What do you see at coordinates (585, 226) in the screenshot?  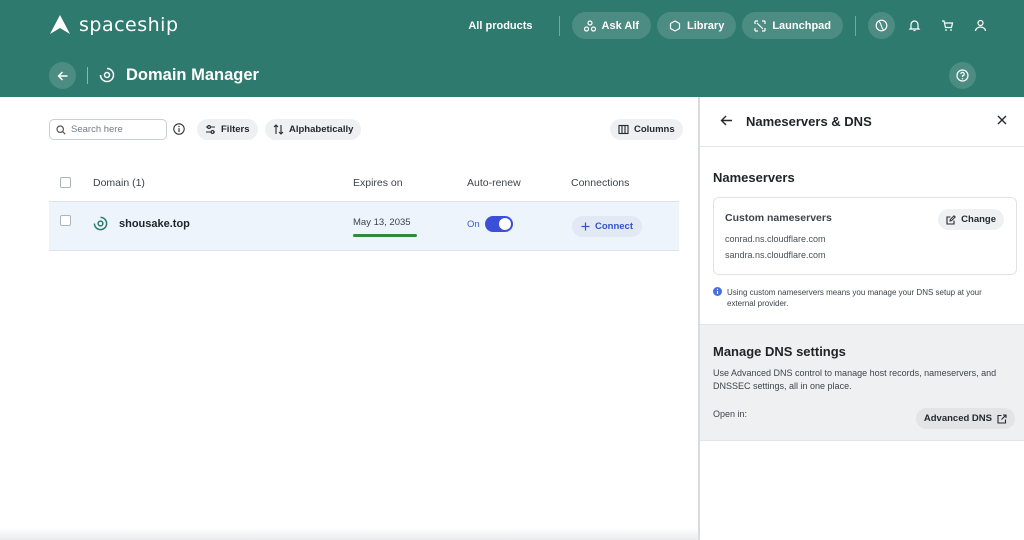 I see `plus-icon` at bounding box center [585, 226].